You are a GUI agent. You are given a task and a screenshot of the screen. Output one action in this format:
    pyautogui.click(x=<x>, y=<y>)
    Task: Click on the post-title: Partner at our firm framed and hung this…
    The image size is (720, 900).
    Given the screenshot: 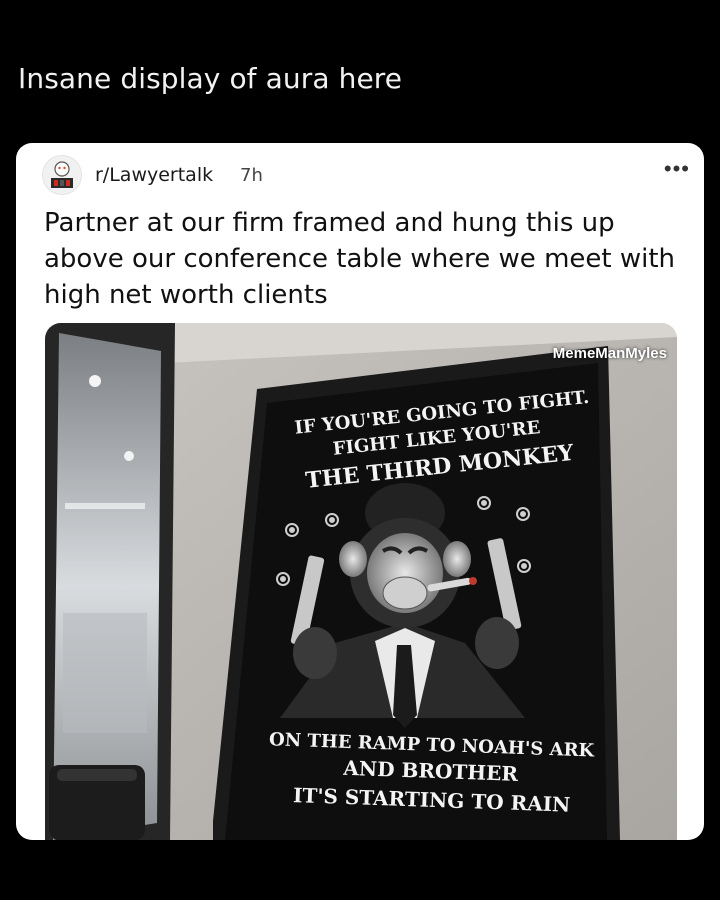 What is the action you would take?
    pyautogui.click(x=364, y=259)
    